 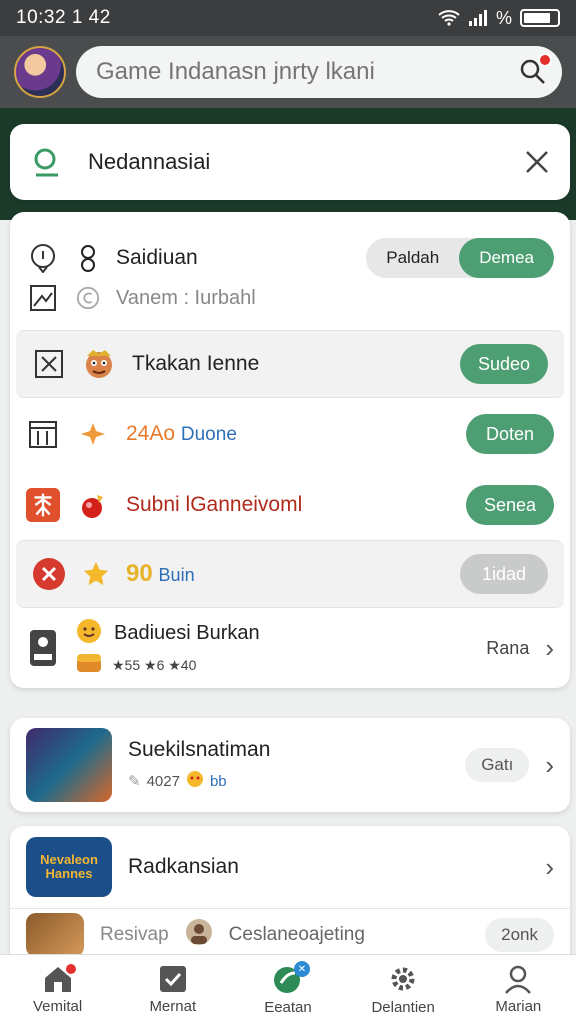 What do you see at coordinates (173, 1006) in the screenshot?
I see `nav-label: Mernat` at bounding box center [173, 1006].